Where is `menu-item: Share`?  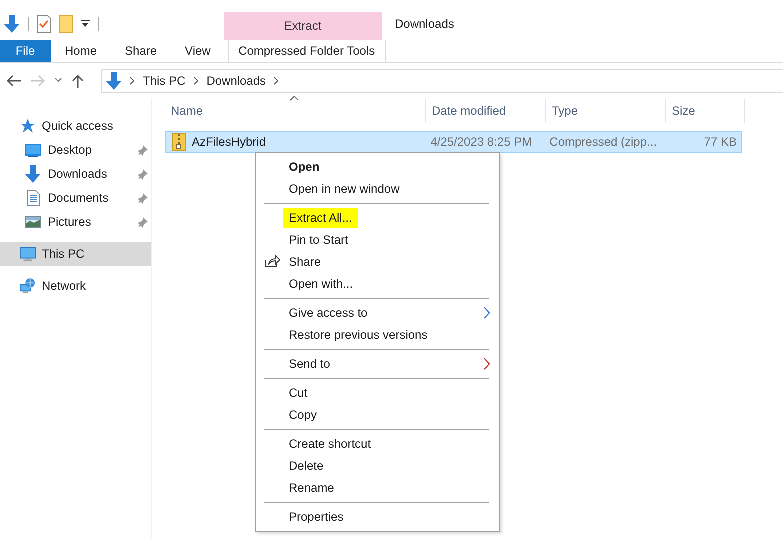 menu-item: Share is located at coordinates (377, 262).